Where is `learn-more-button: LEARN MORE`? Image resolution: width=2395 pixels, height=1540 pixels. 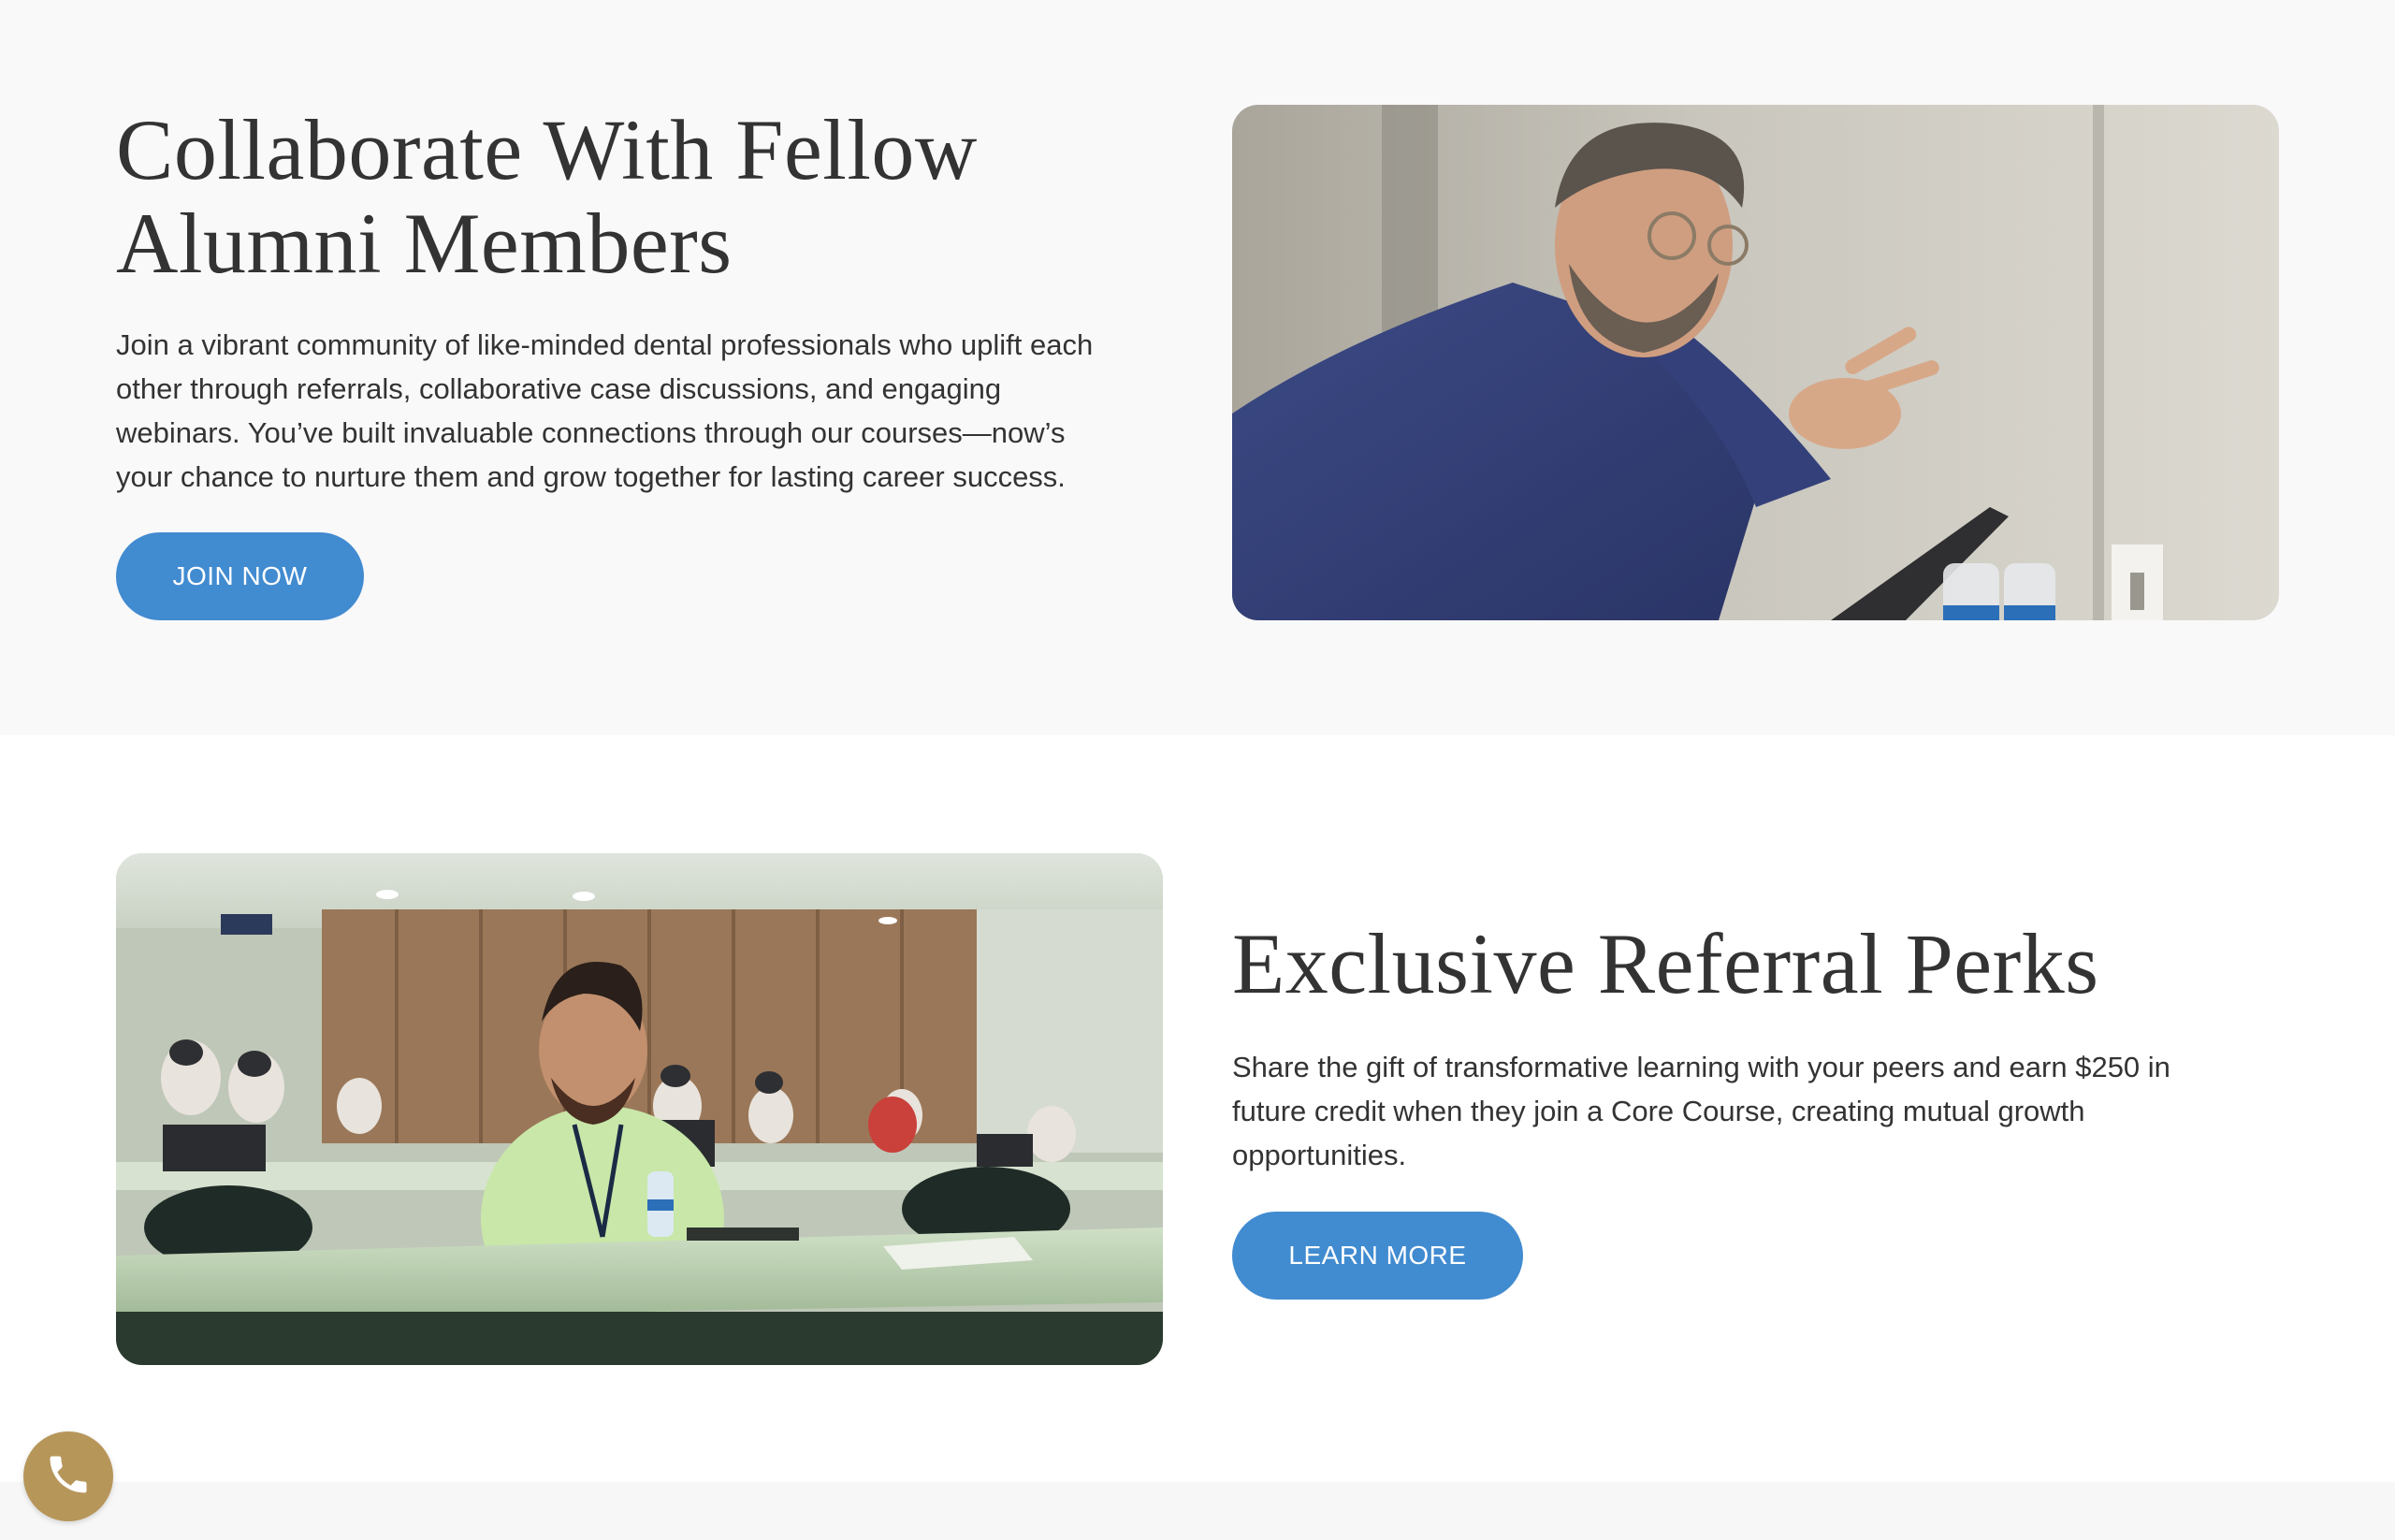
learn-more-button: LEARN MORE is located at coordinates (1377, 1256).